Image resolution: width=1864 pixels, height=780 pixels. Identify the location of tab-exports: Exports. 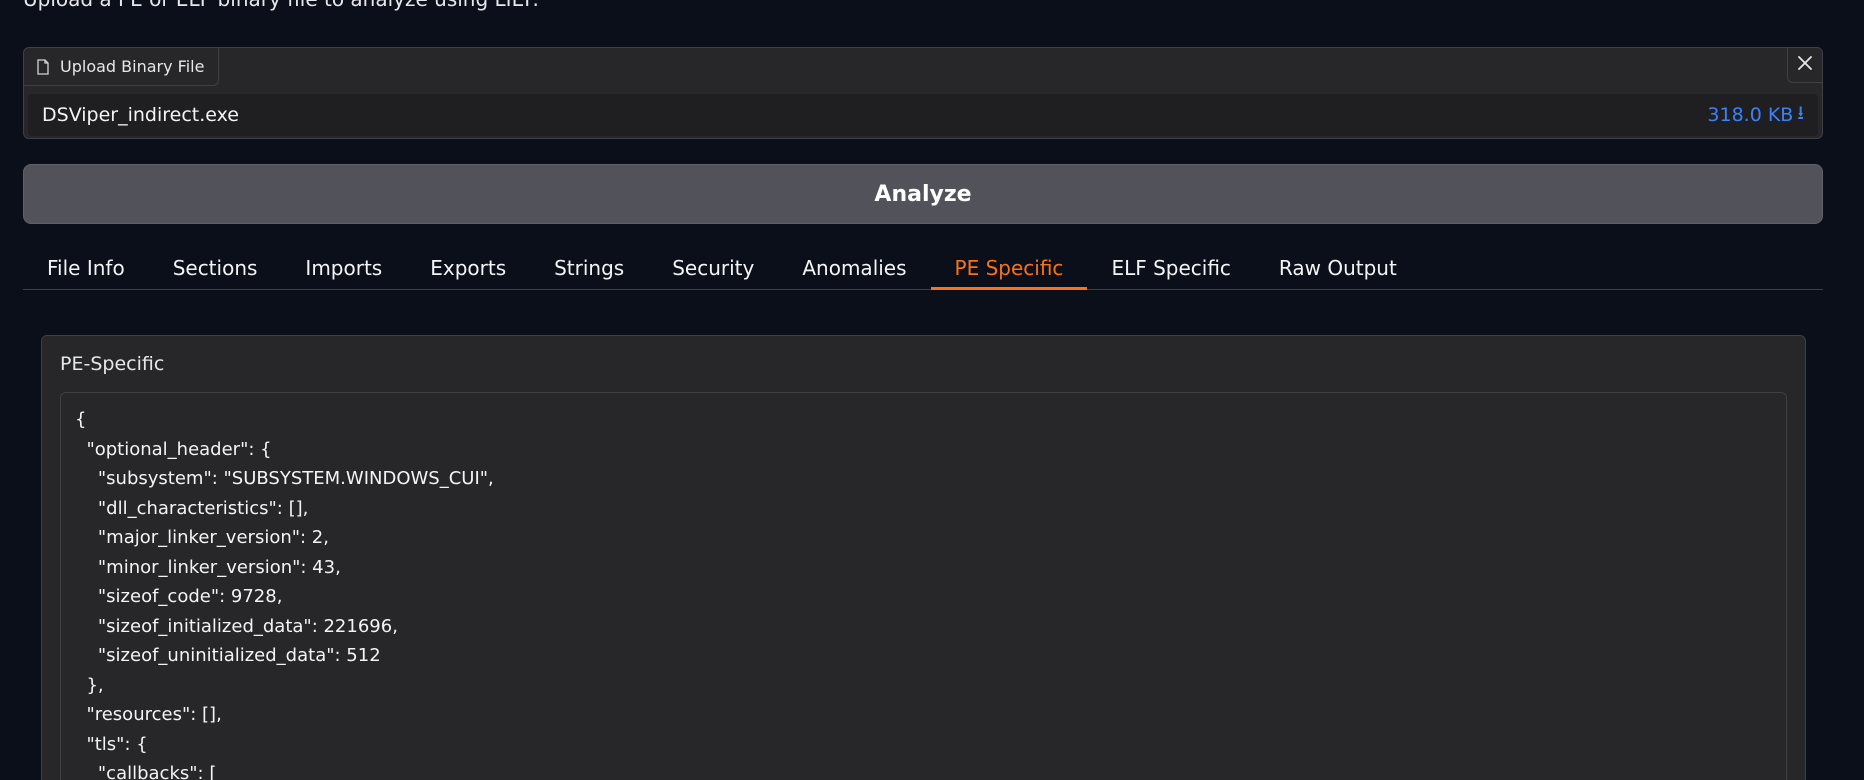
(468, 267).